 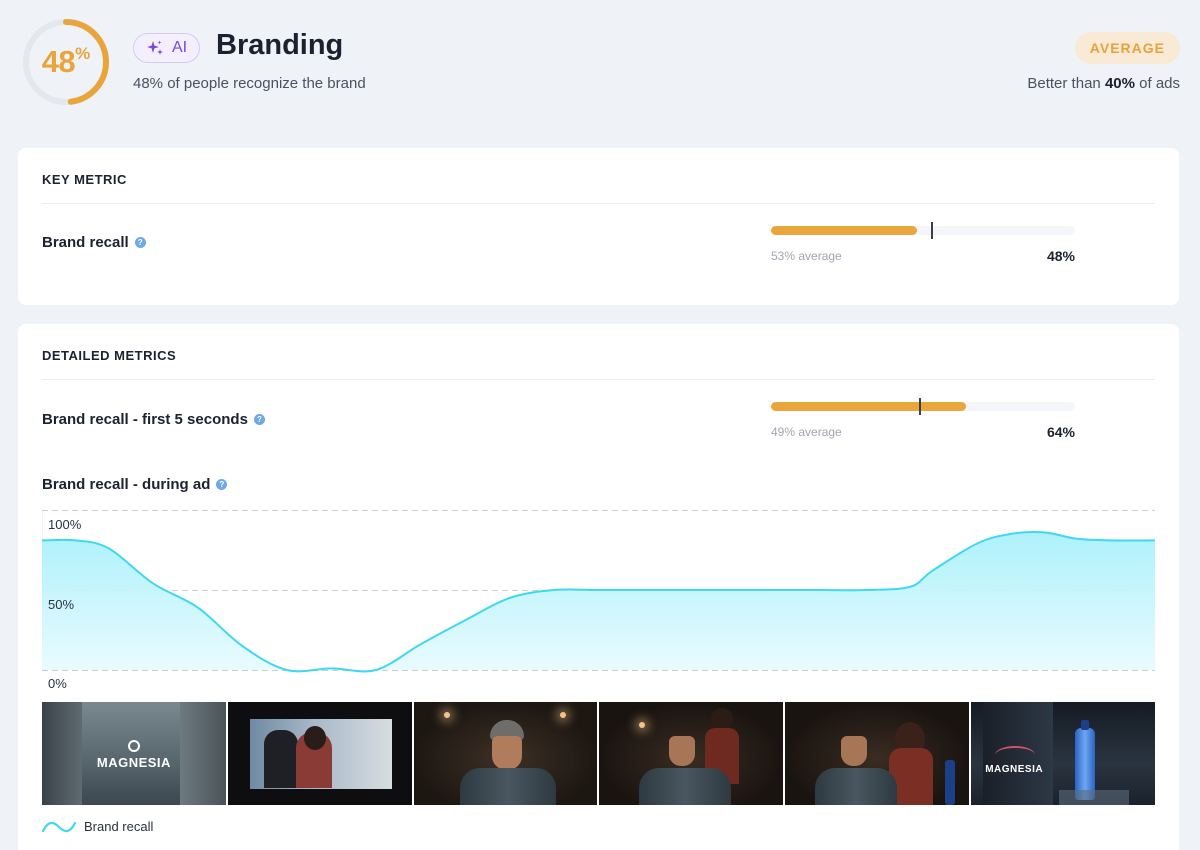 What do you see at coordinates (505, 753) in the screenshot?
I see `thumbnail-man-beanie` at bounding box center [505, 753].